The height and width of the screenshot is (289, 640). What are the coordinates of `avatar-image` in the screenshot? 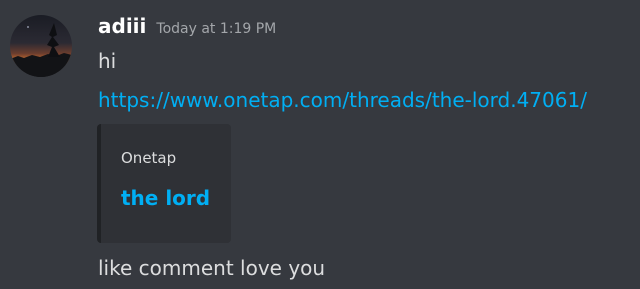 It's located at (41, 46).